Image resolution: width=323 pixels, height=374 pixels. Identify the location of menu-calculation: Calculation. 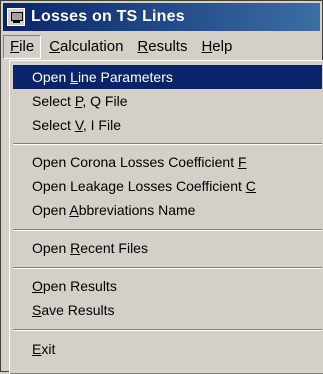
(86, 47).